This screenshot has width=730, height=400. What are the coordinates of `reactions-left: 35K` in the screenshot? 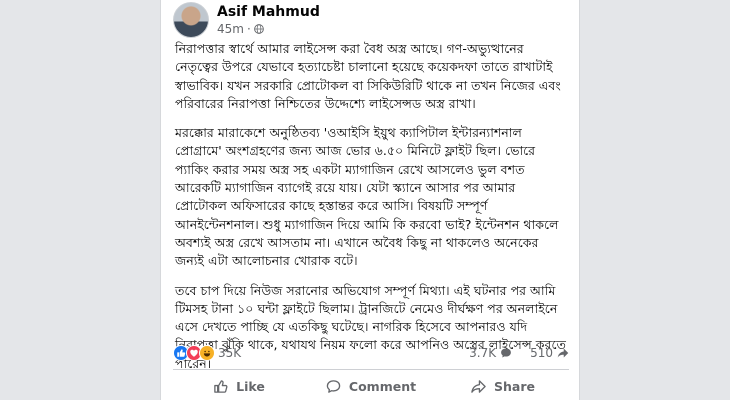 It's located at (207, 353).